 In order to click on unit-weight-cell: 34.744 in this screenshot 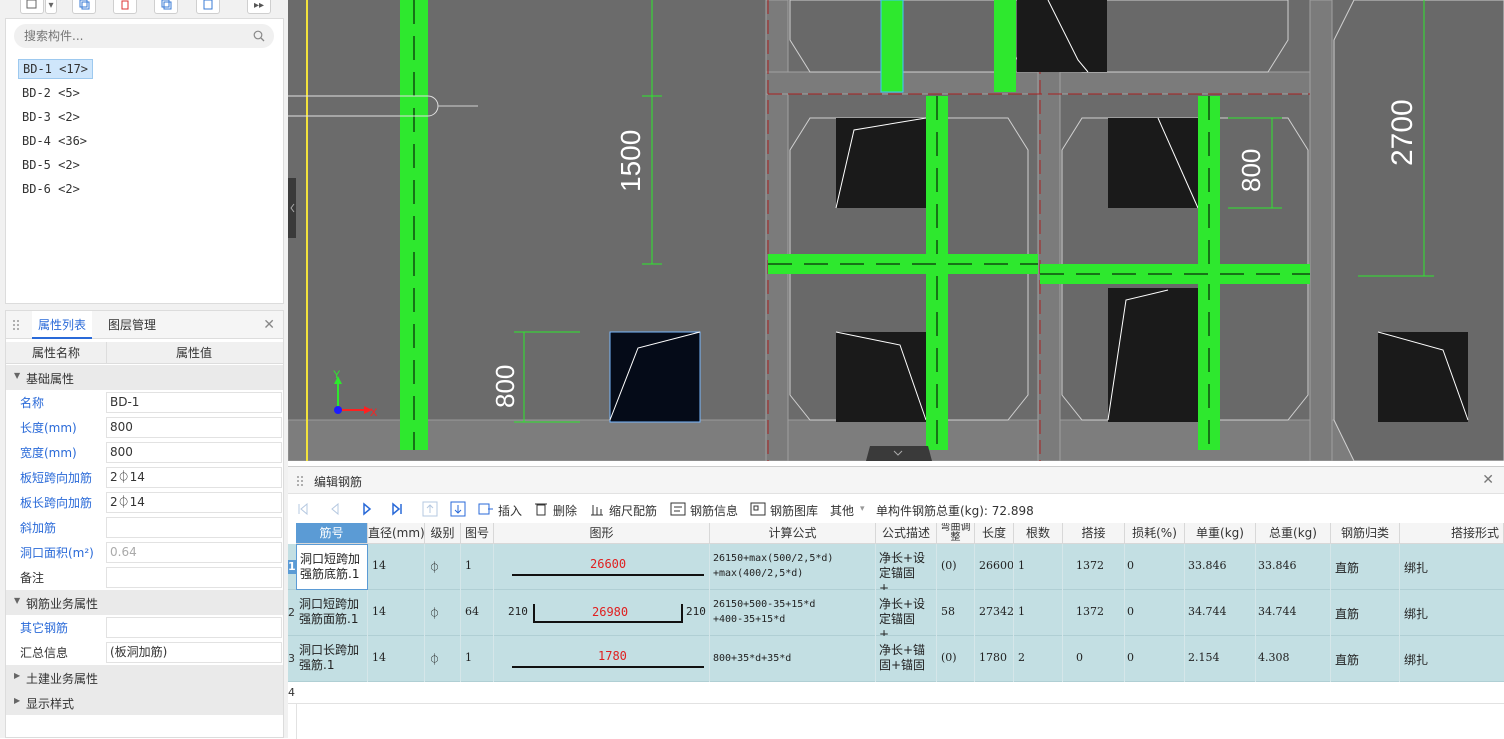, I will do `click(1220, 613)`.